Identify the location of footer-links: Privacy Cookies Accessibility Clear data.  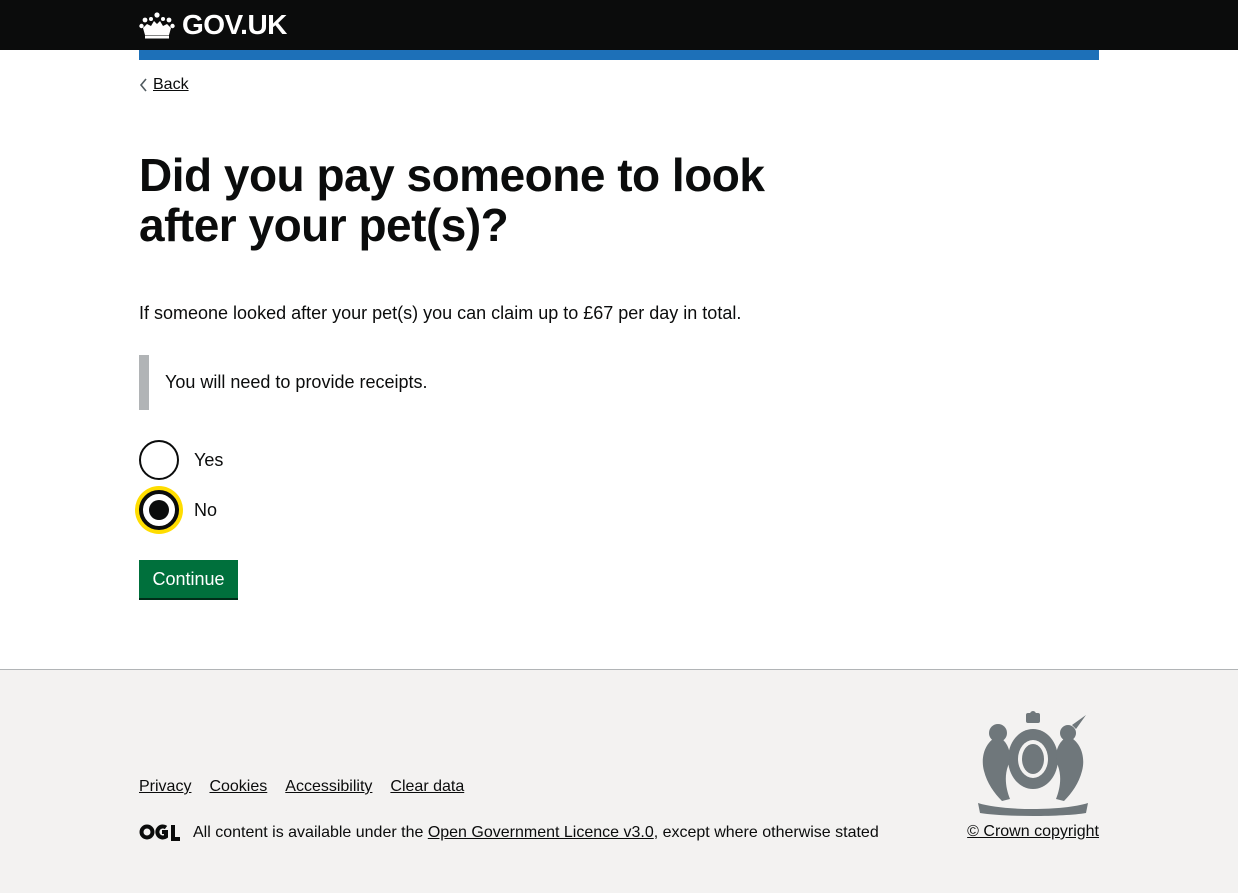
(301, 787).